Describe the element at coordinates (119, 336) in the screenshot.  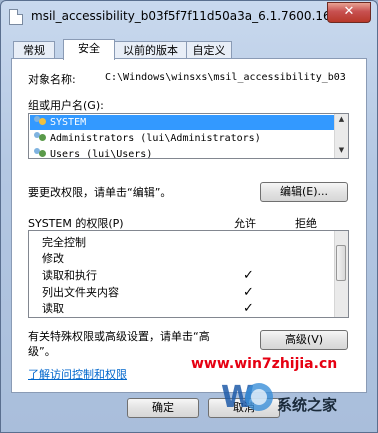
I see `advanced-hint-line1: 有关特殊权限或高级设置，请单击“高` at that location.